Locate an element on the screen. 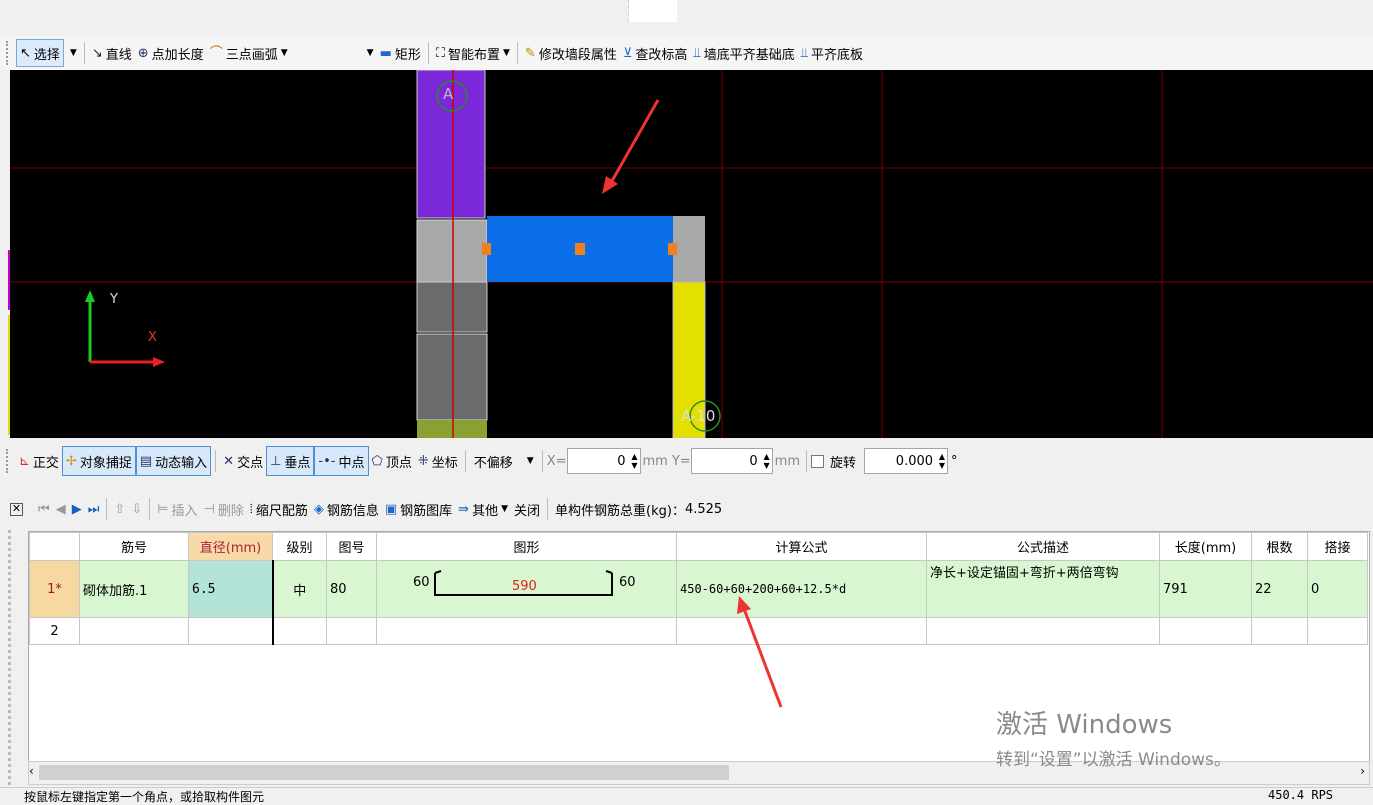 The height and width of the screenshot is (805, 1373). ortho-toggle: ⊾ 正交 is located at coordinates (39, 461).